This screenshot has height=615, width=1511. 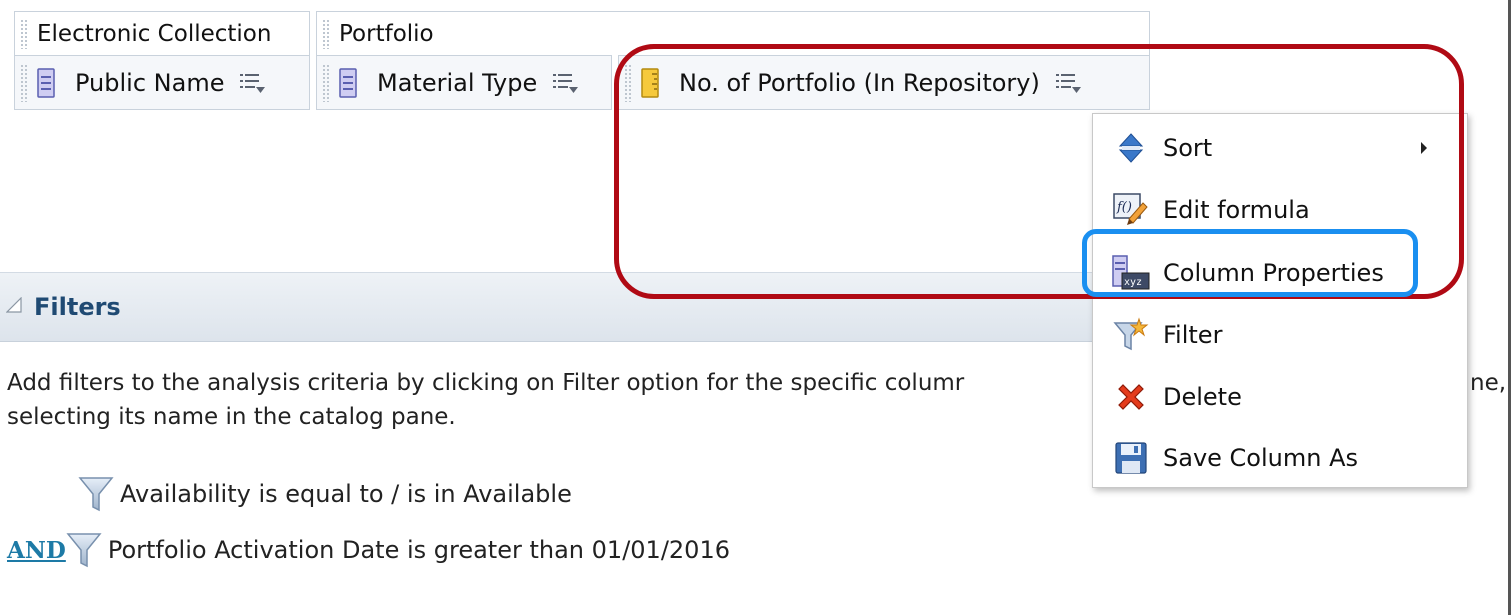 I want to click on filters-section-header: Filters, so click(x=546, y=307).